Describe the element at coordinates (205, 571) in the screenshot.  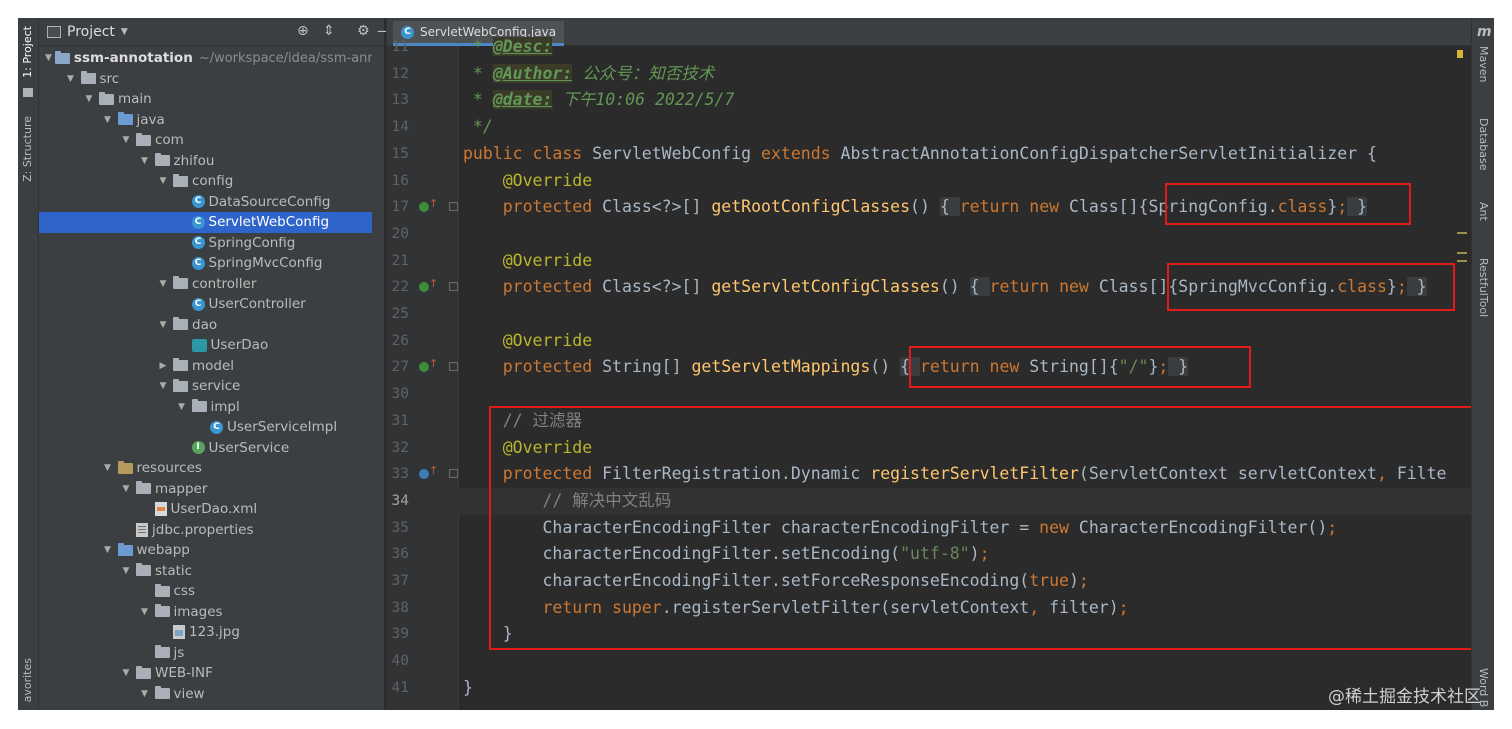
I see `tree-item: ▼ static` at that location.